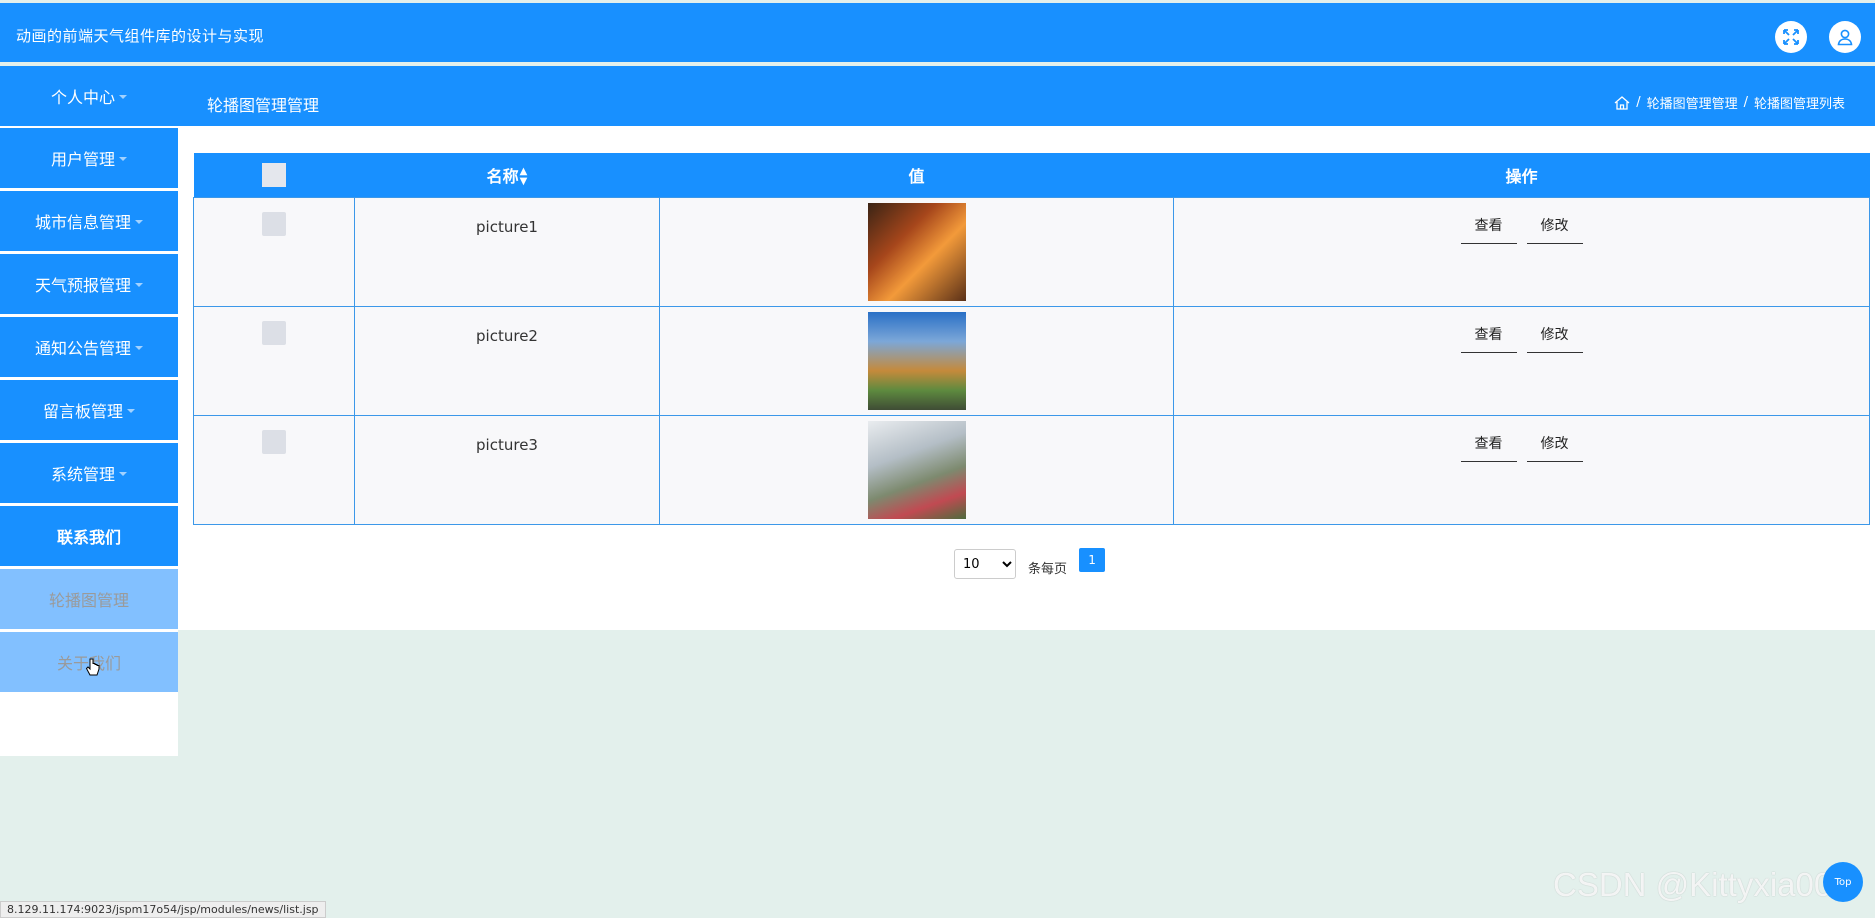  I want to click on sort-icon: ▲ ▼, so click(524, 177).